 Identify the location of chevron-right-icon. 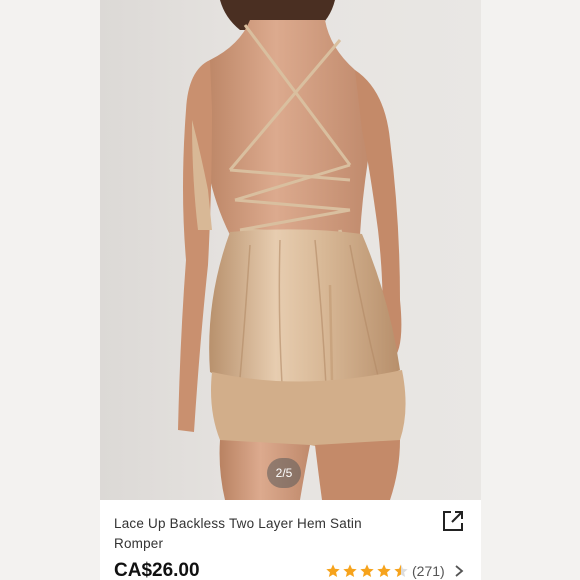
(459, 571).